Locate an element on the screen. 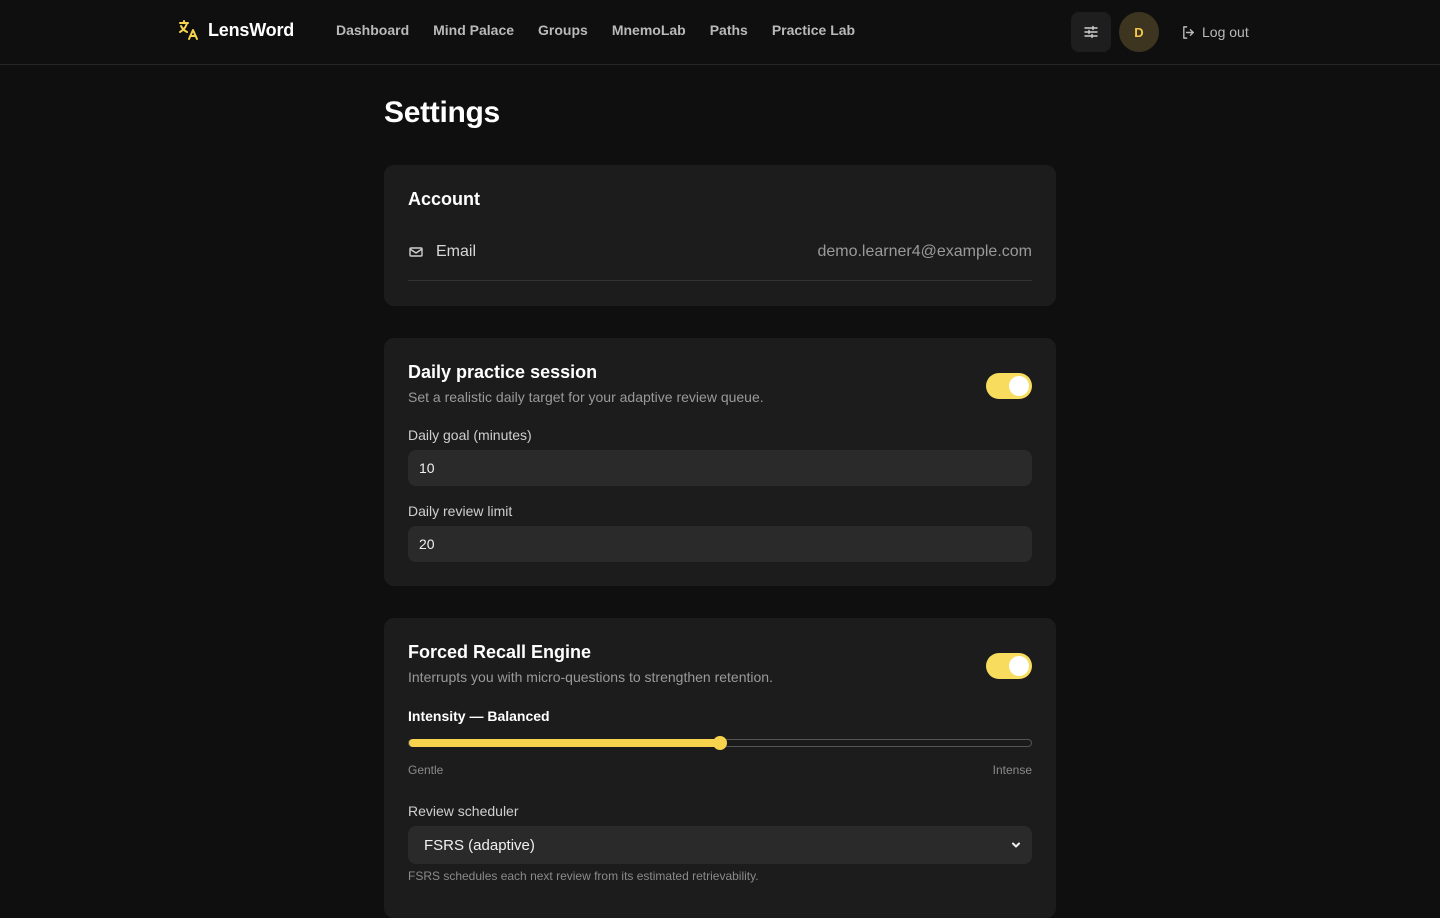 This screenshot has height=918, width=1440. slider-min-label: Gentle is located at coordinates (426, 770).